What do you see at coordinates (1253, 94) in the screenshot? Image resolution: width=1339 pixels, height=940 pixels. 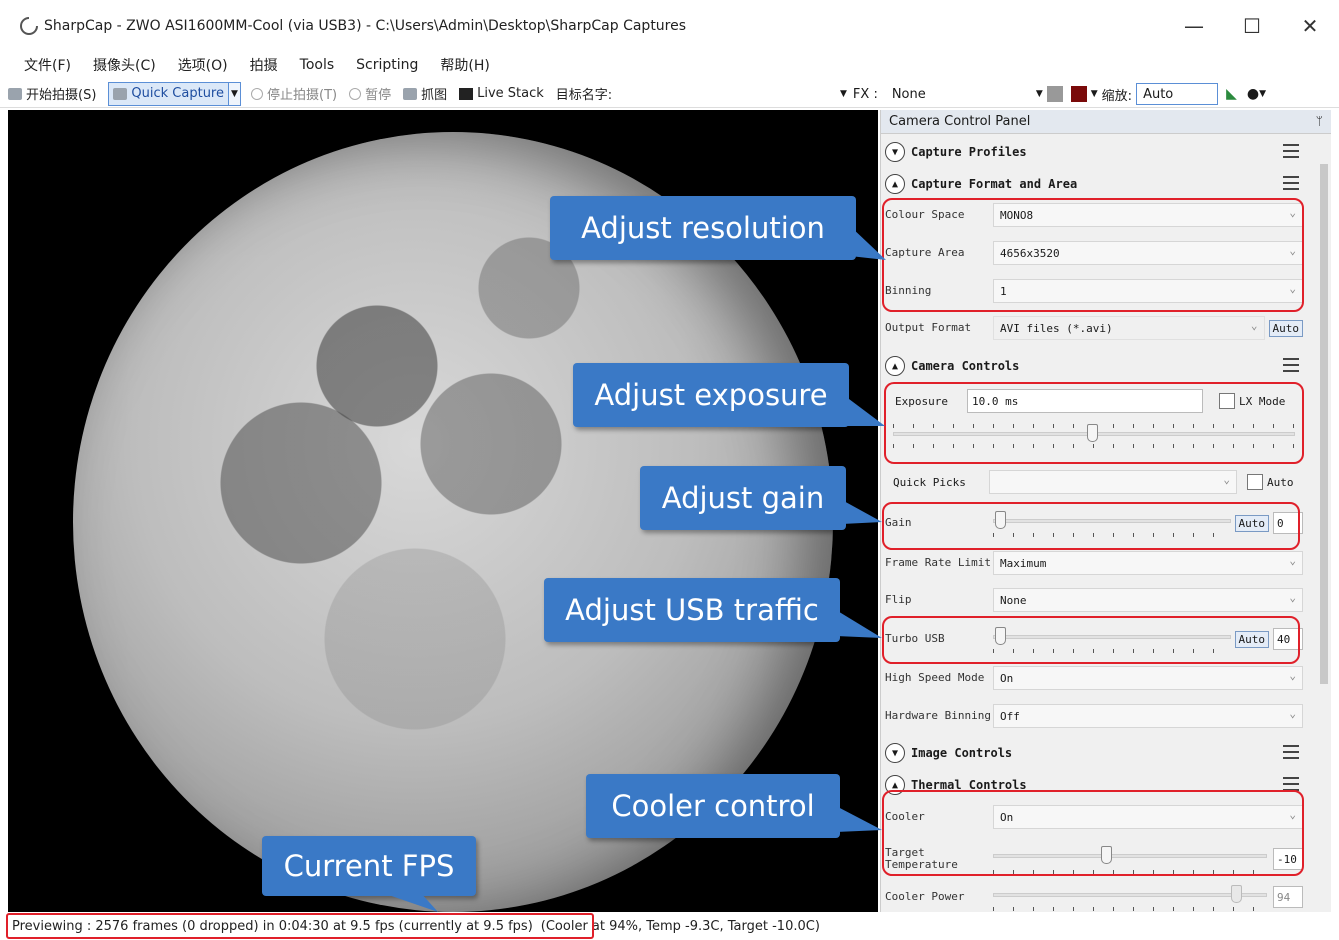 I see `magnifier-icon: ●` at bounding box center [1253, 94].